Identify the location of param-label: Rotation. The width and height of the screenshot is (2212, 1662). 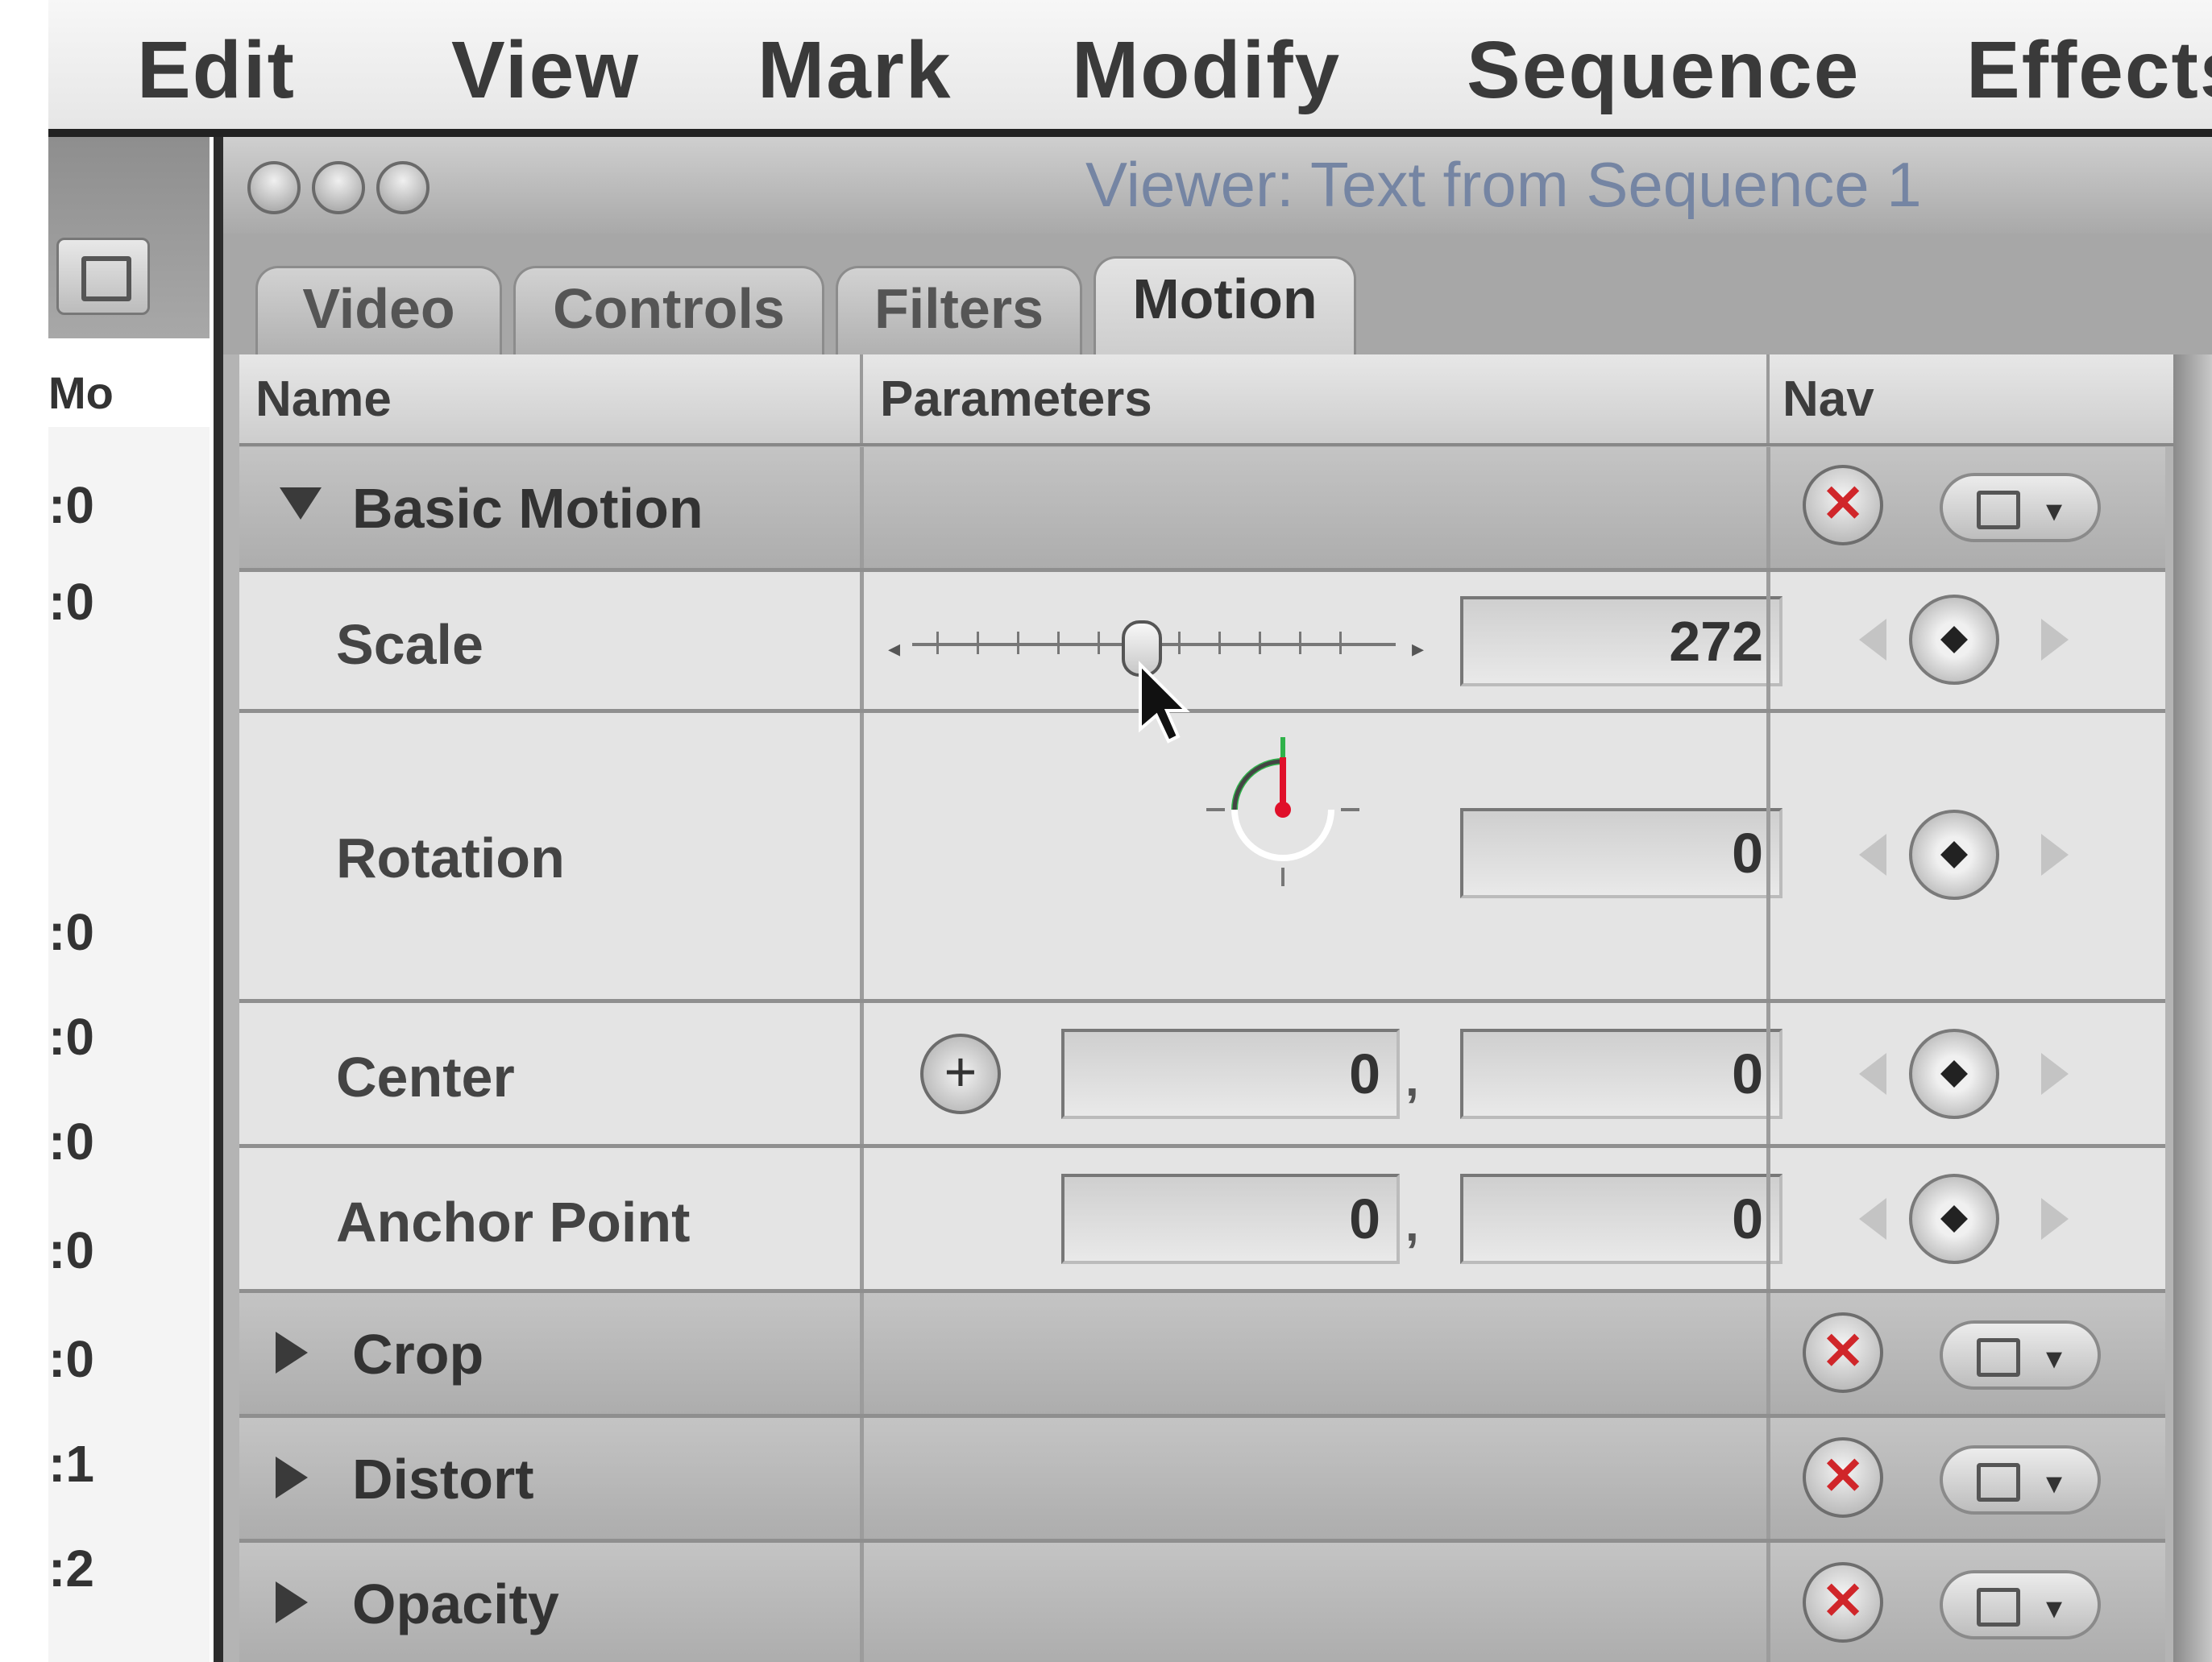
(450, 858).